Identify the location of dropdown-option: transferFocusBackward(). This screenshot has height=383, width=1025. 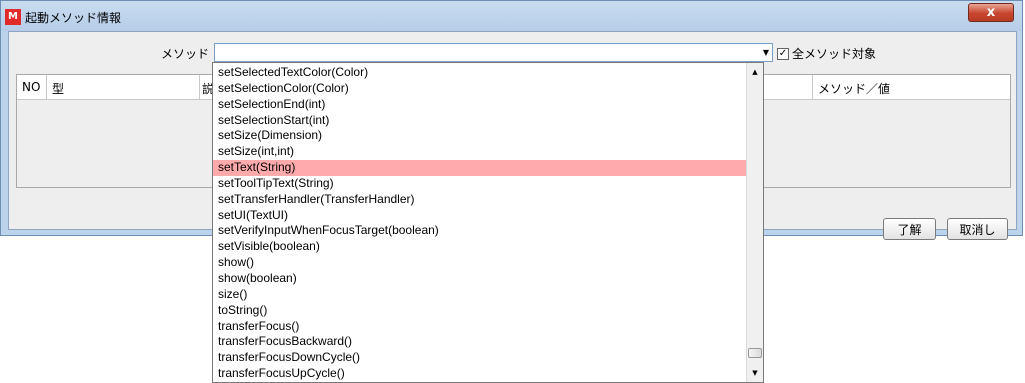
(479, 342).